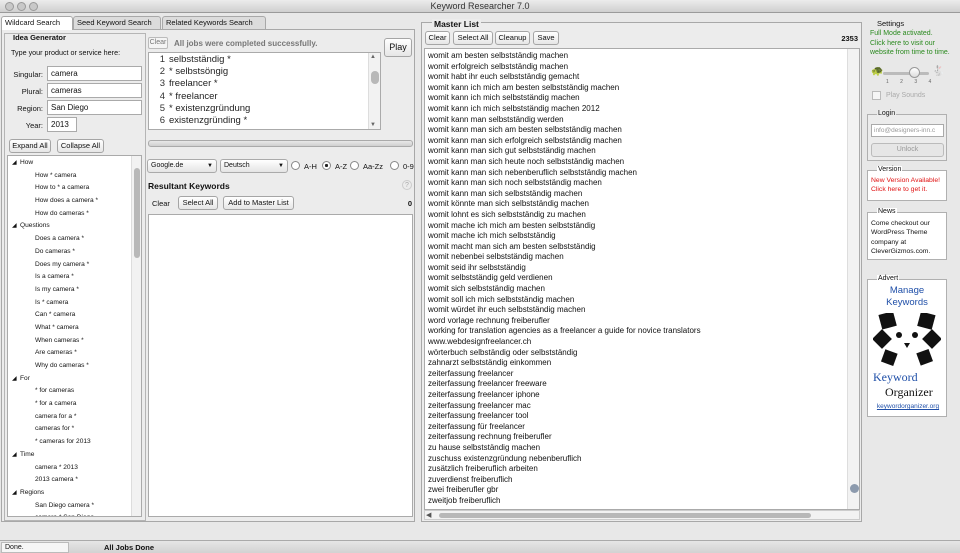  What do you see at coordinates (264, 109) in the screenshot?
I see `job-line: 5 * existenzgründung` at bounding box center [264, 109].